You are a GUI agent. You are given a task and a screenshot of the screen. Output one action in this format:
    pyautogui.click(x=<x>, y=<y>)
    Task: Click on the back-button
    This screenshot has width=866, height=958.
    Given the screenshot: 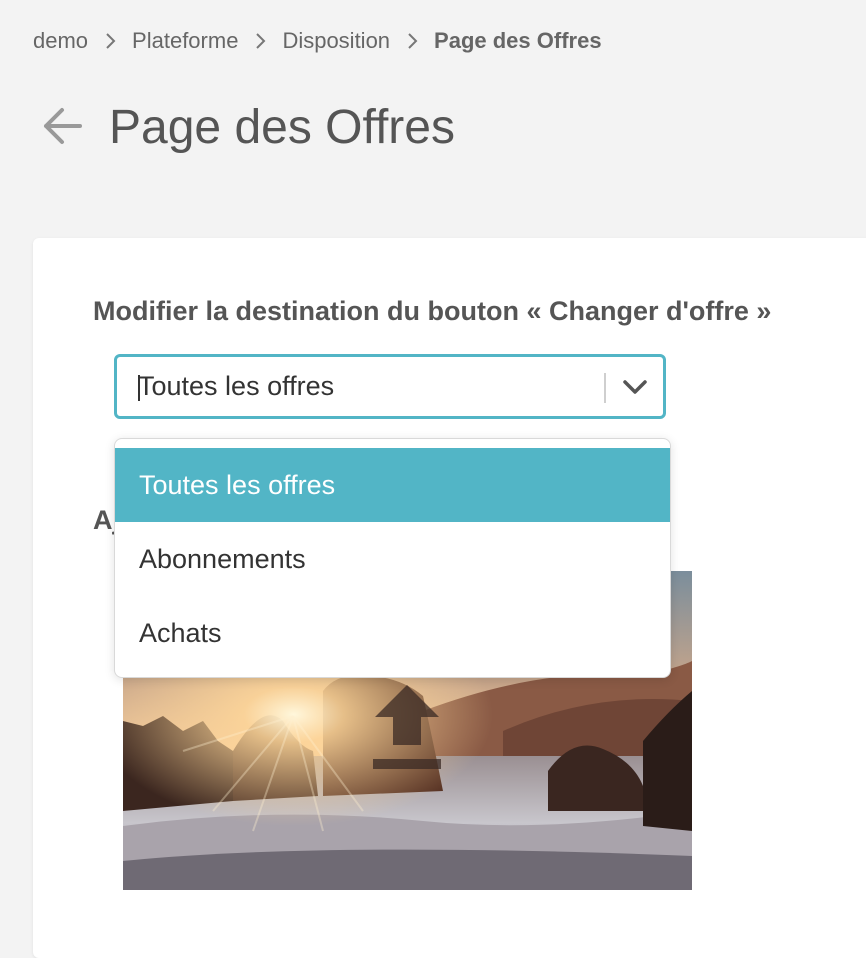 What is the action you would take?
    pyautogui.click(x=62, y=128)
    